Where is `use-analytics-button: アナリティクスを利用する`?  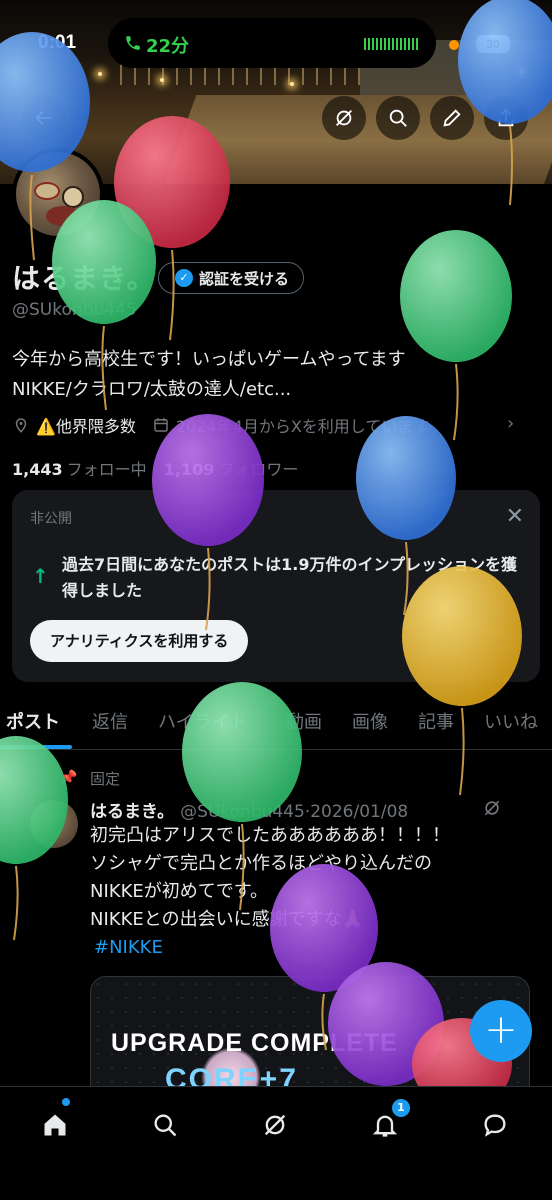 use-analytics-button: アナリティクスを利用する is located at coordinates (139, 641).